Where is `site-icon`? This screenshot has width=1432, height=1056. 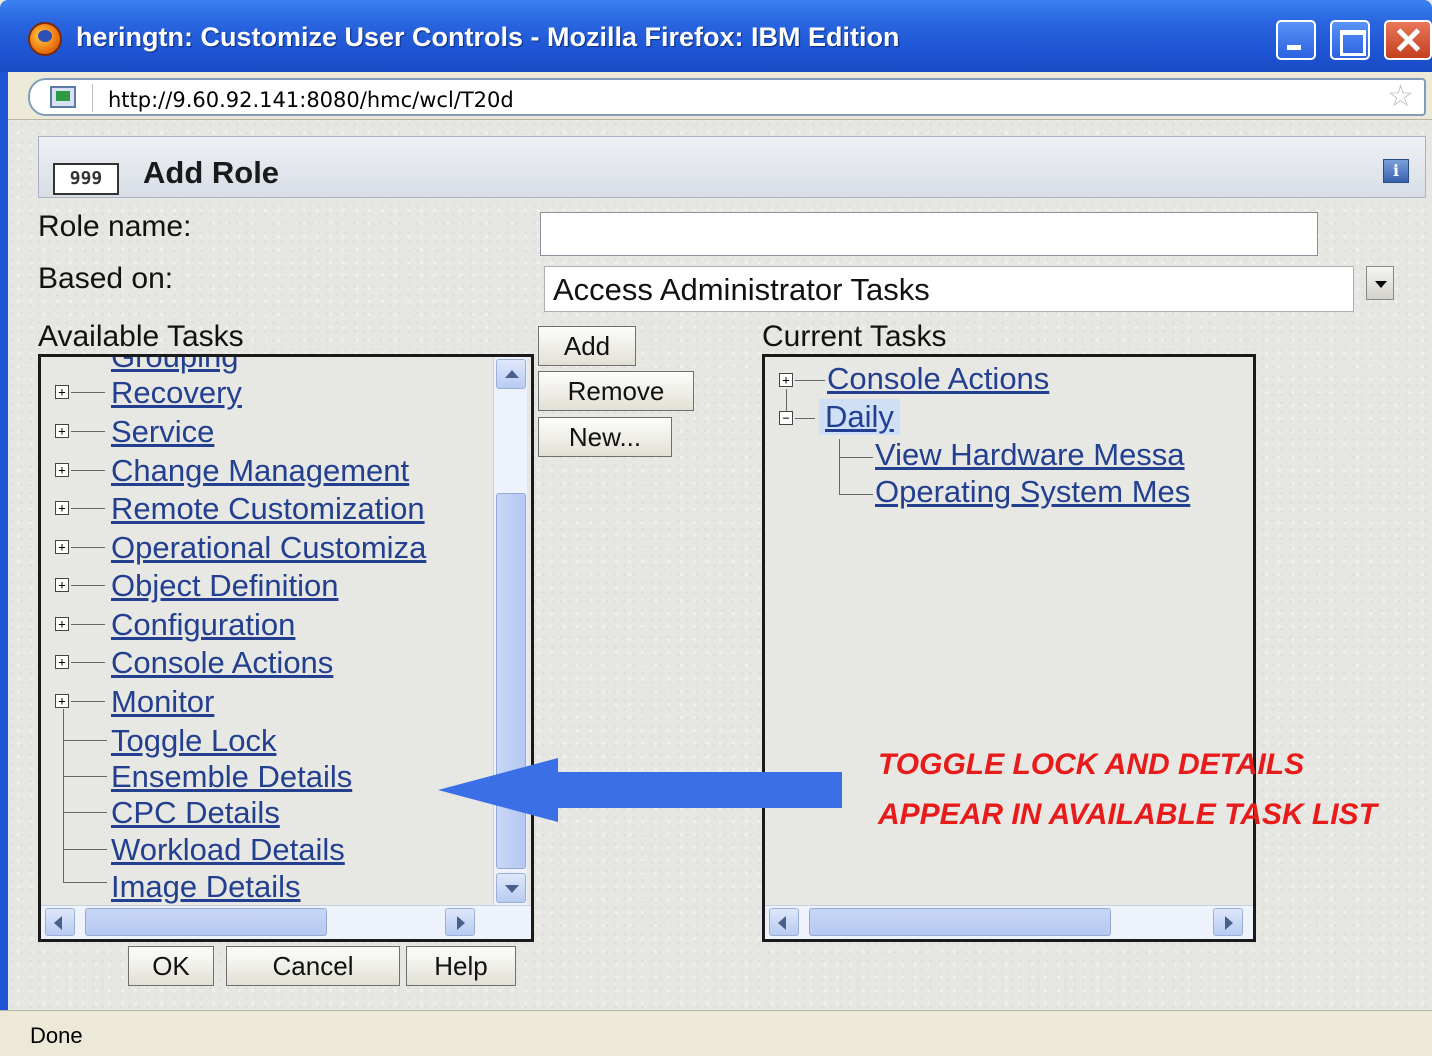
site-icon is located at coordinates (63, 97).